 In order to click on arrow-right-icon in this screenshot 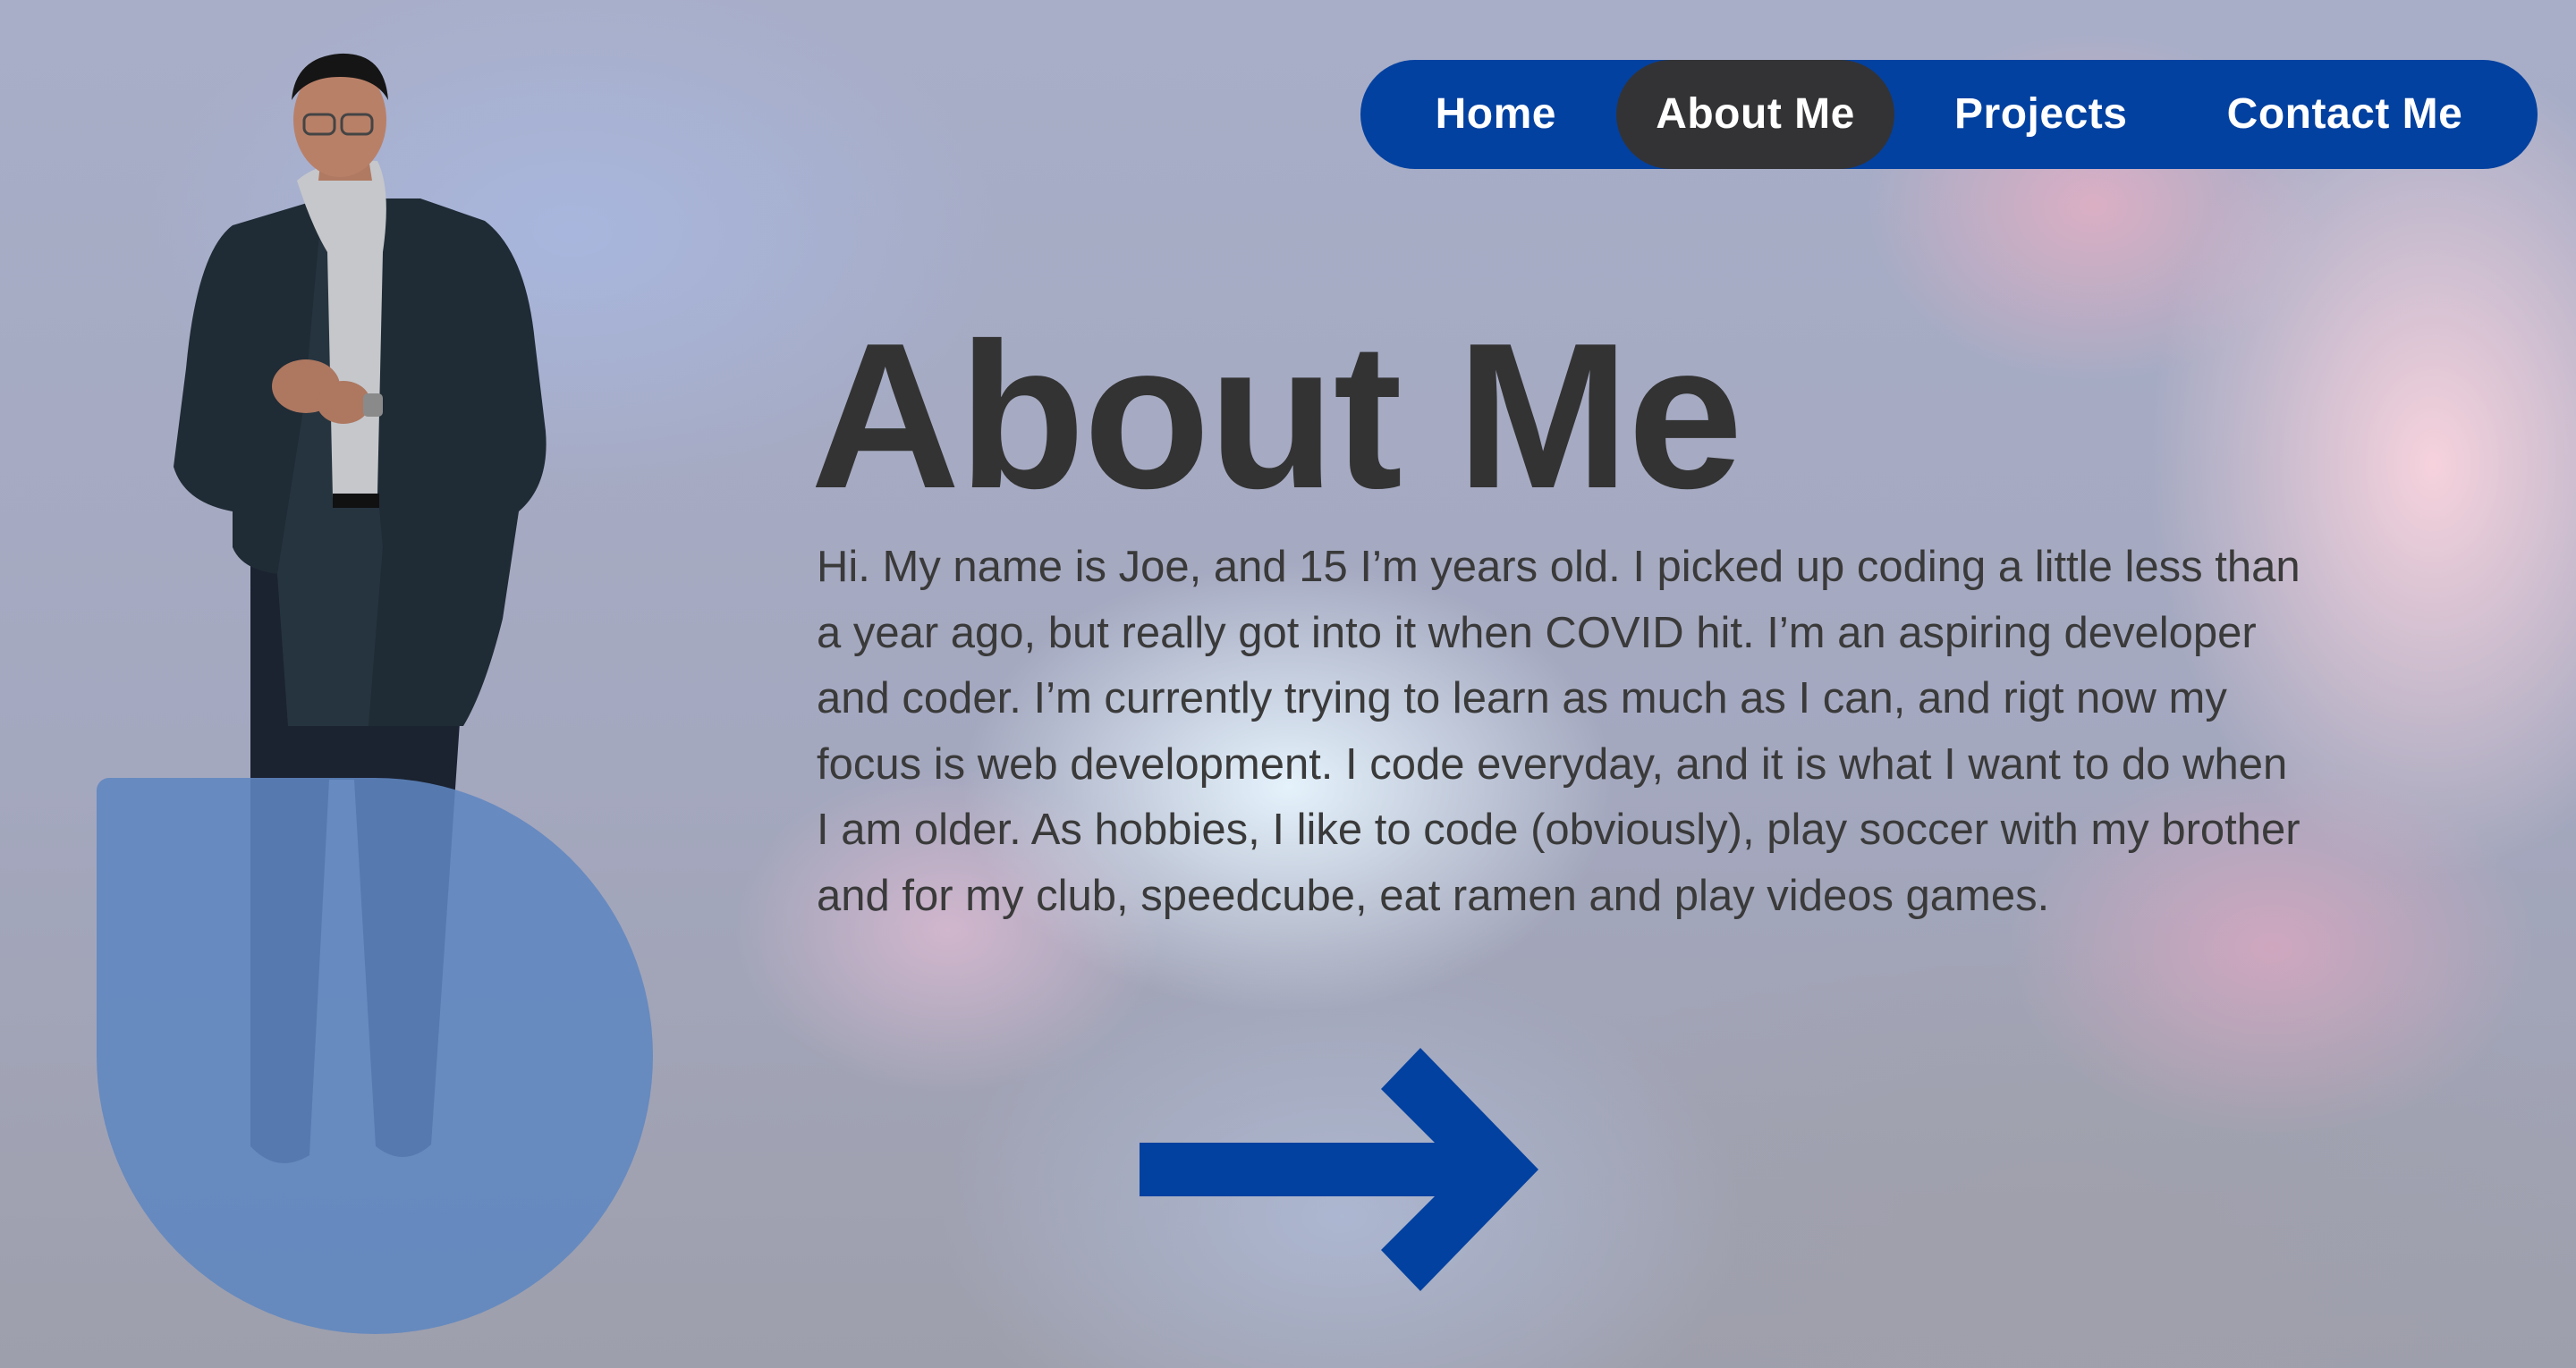, I will do `click(1341, 1170)`.